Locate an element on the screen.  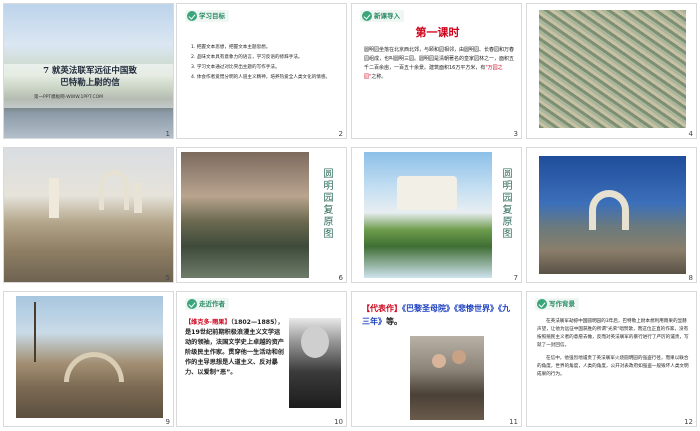
ruins-photo is located at coordinates (88, 215).